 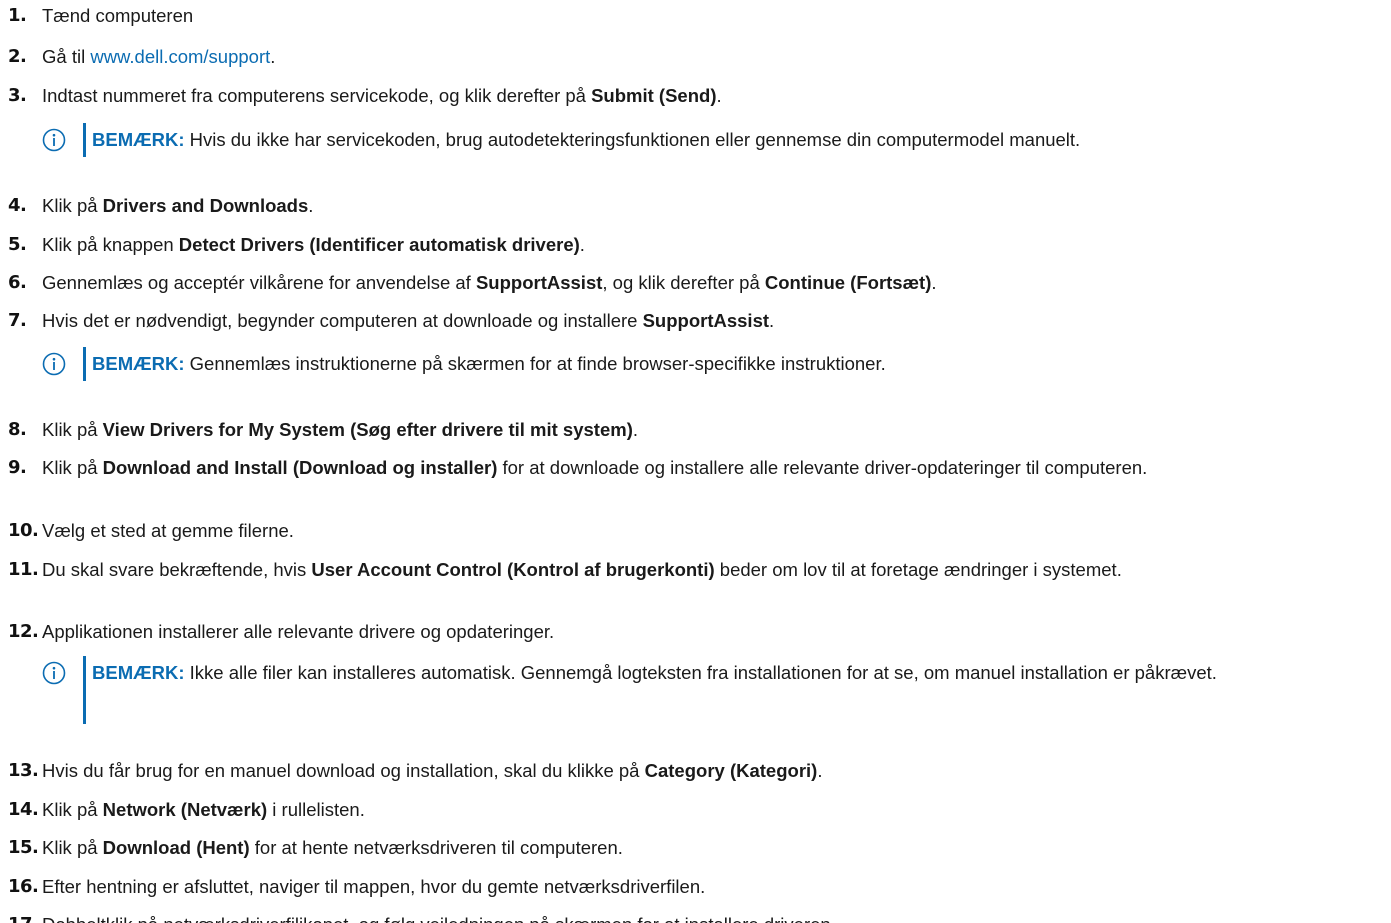 What do you see at coordinates (177, 569) in the screenshot?
I see `step-text-segment: Du skal svare bekræftende, hvis` at bounding box center [177, 569].